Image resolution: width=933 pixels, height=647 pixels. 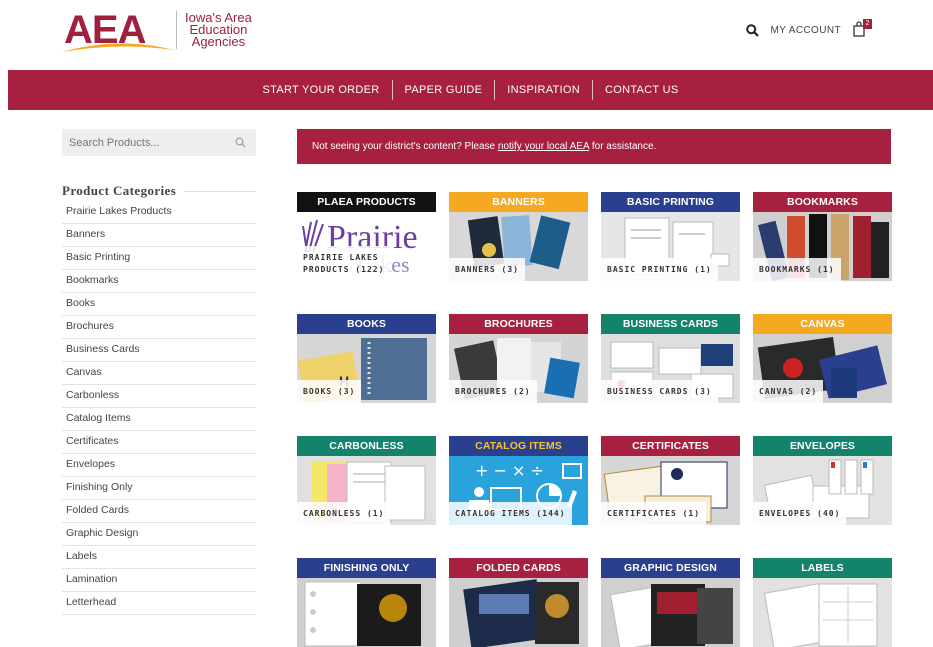 I want to click on category-tile: CATALOG ITEMS + − × ÷ CATALOG ITEMS (144), so click(x=518, y=480).